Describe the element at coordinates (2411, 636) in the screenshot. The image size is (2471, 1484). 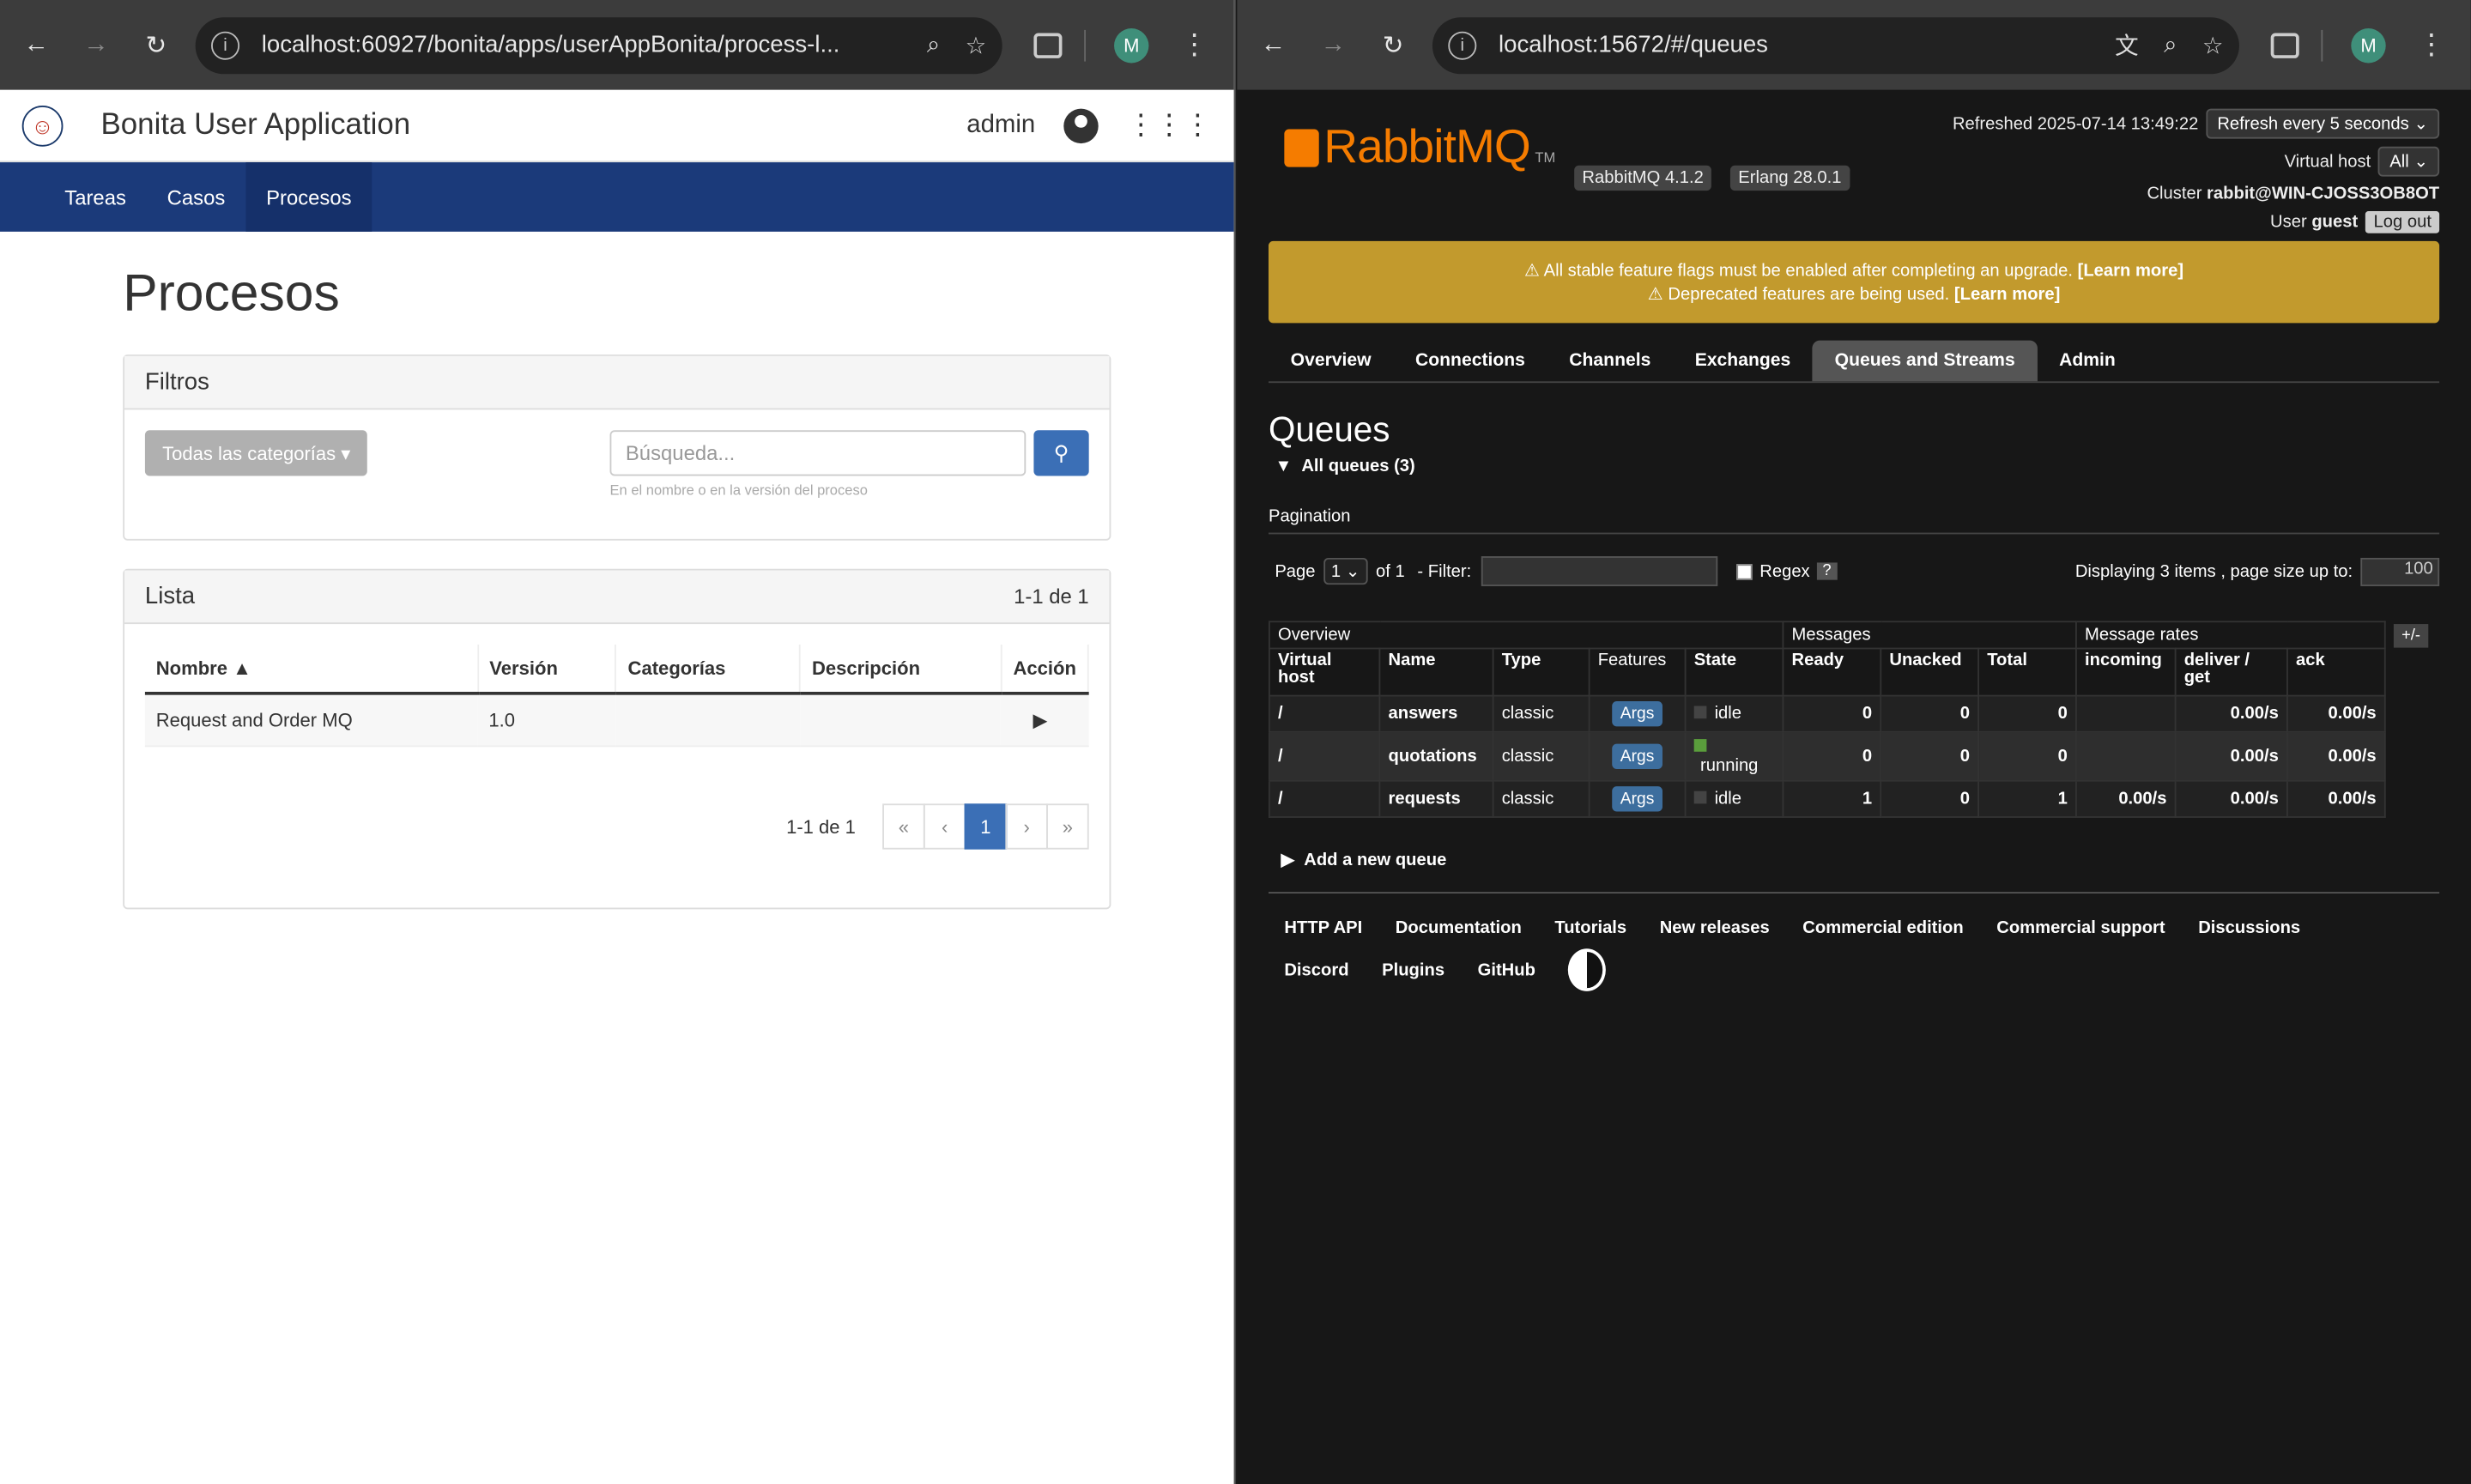
I see `columns-toggle-button: +/-` at that location.